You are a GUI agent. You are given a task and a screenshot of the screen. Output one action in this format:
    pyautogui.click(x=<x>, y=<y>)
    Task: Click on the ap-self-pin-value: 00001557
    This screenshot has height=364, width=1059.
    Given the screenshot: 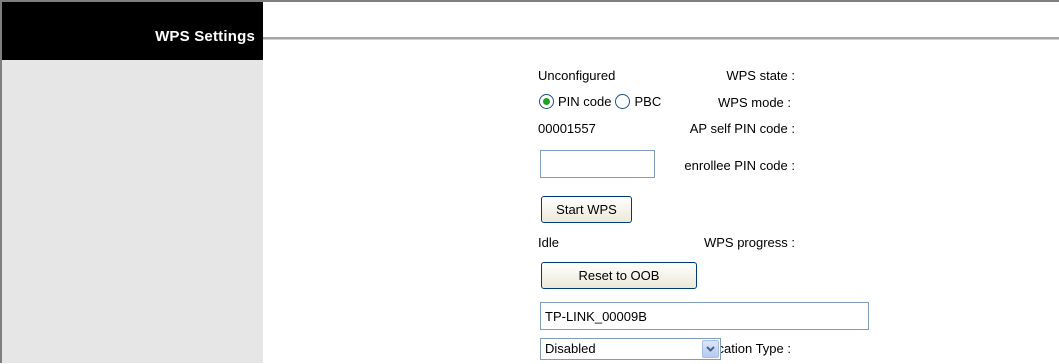 What is the action you would take?
    pyautogui.click(x=567, y=128)
    